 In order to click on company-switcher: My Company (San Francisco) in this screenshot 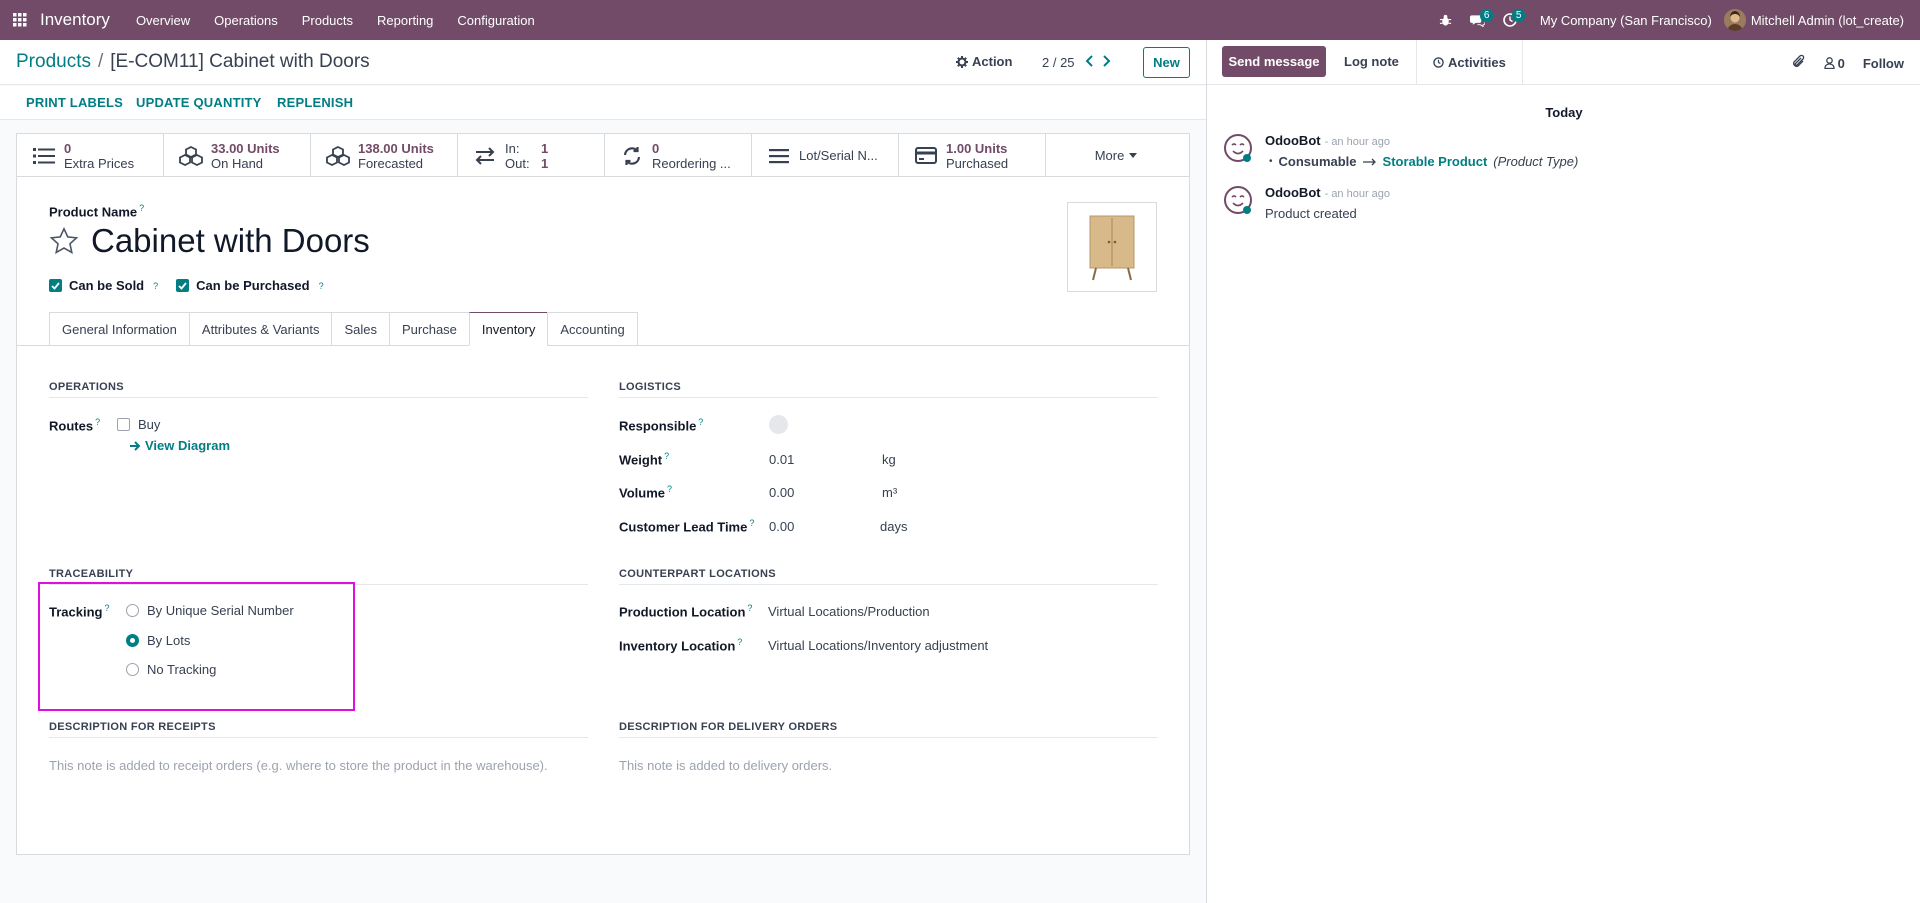, I will do `click(1626, 20)`.